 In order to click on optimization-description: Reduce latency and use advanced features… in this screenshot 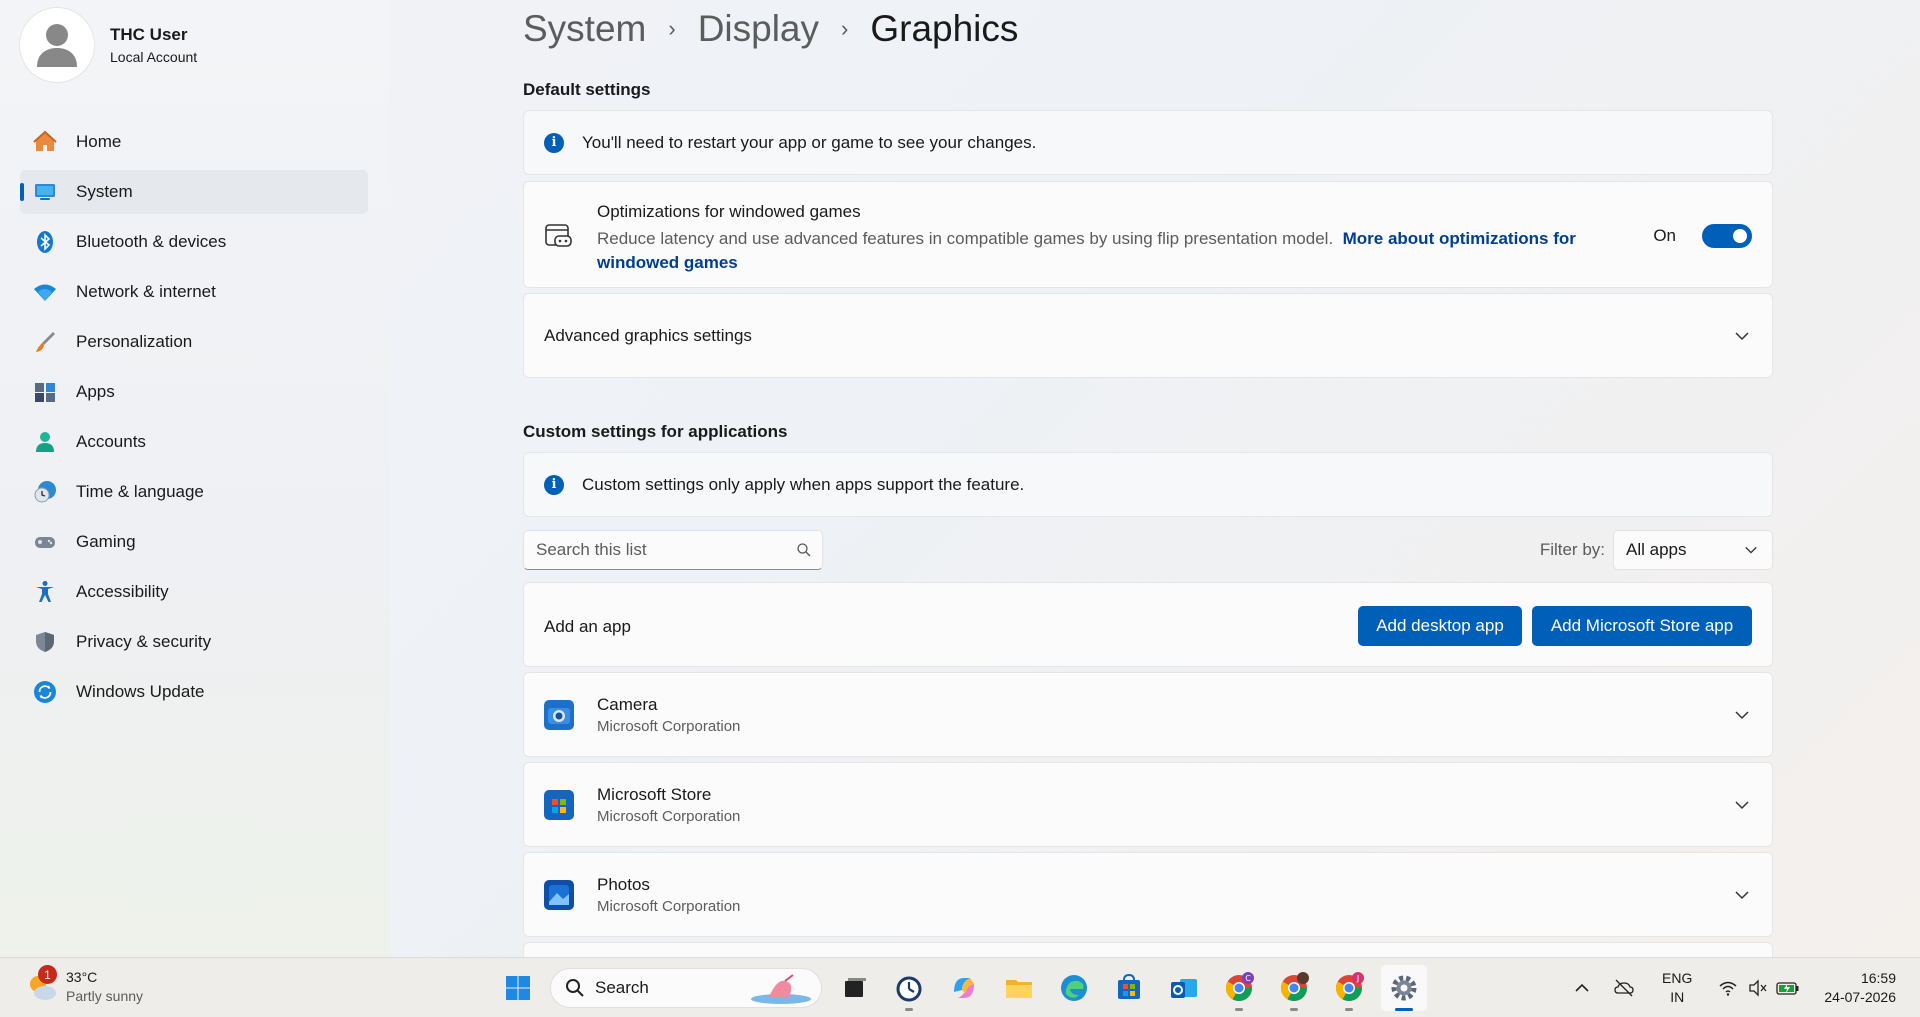, I will do `click(1112, 251)`.